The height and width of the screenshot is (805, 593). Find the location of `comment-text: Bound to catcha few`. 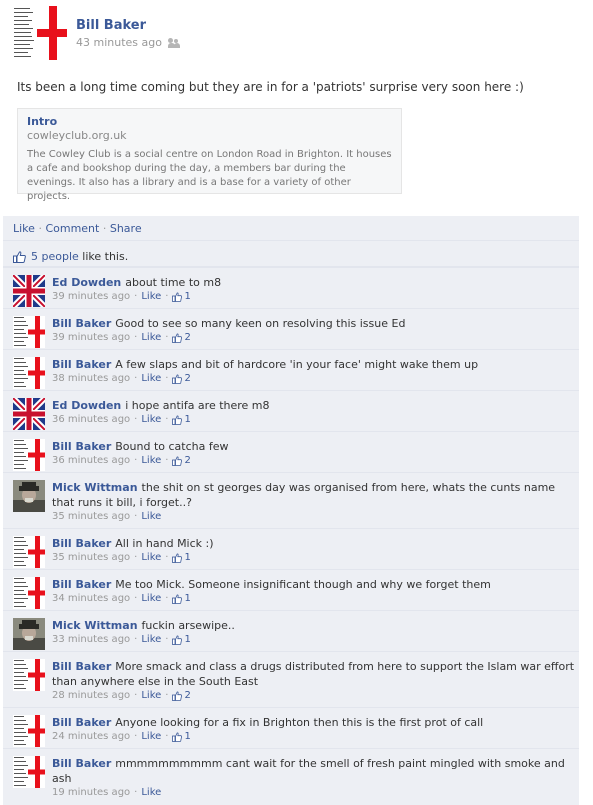

comment-text: Bound to catcha few is located at coordinates (172, 446).